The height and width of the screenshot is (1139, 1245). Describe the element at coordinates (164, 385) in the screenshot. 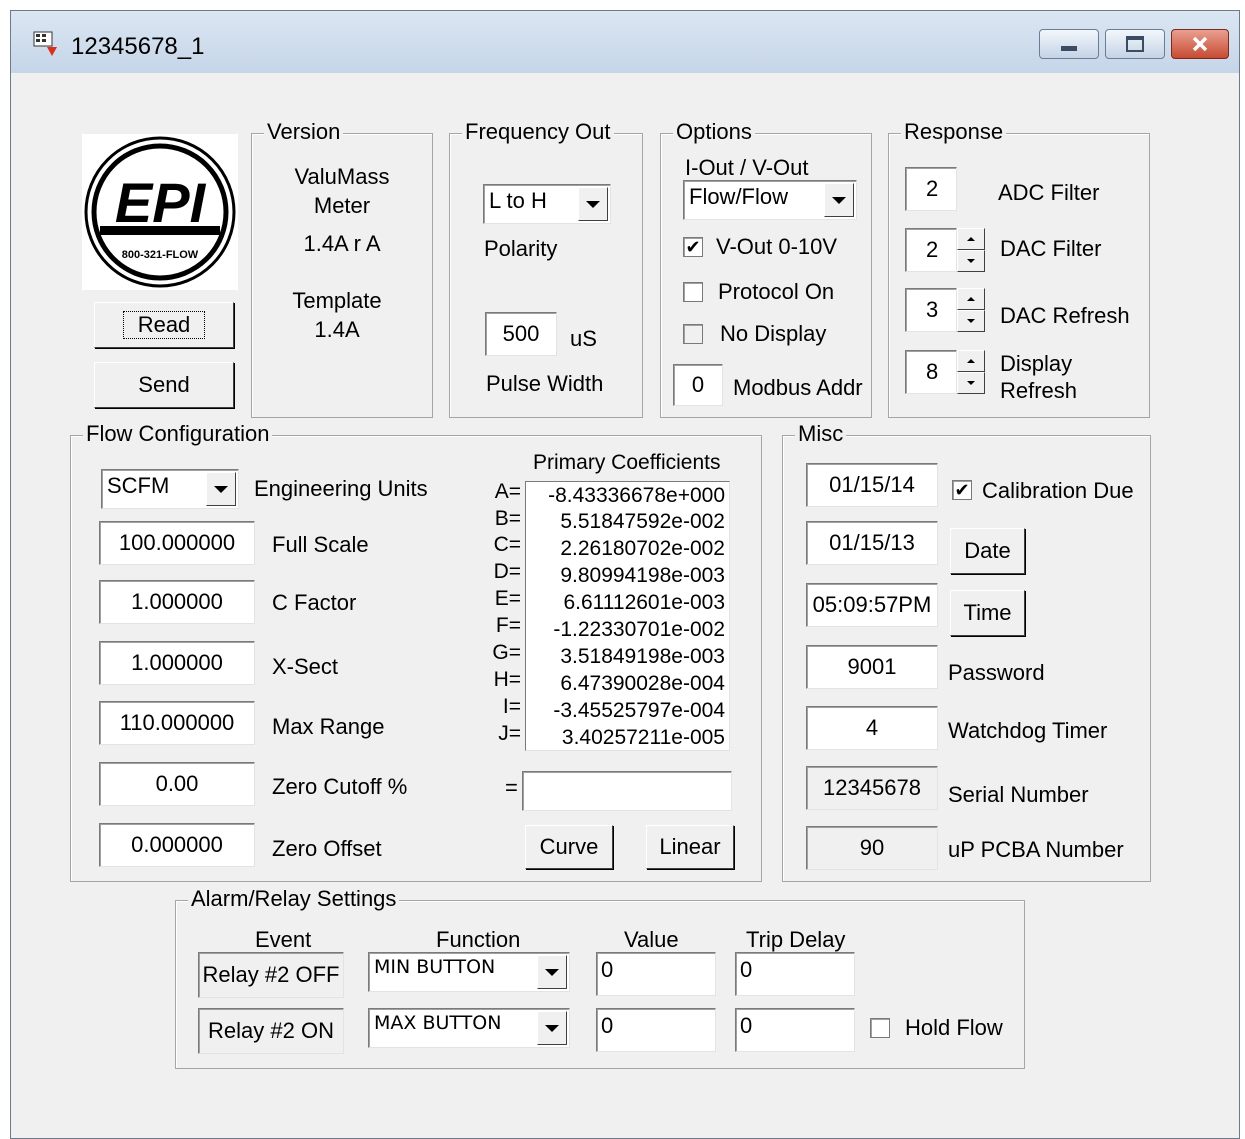

I see `send-button: Send` at that location.